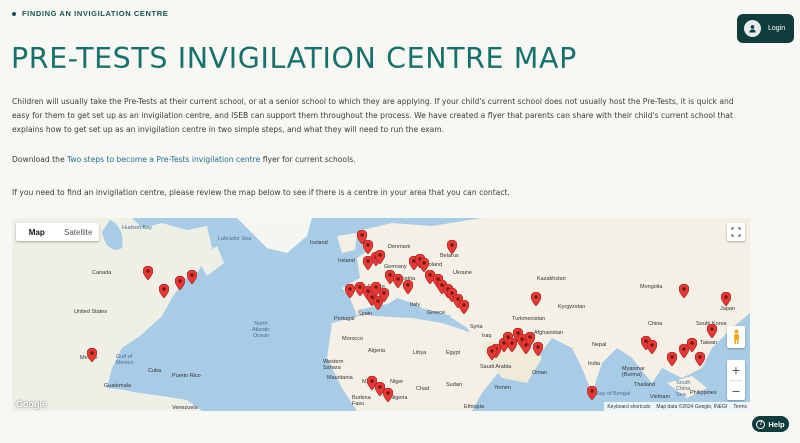  Describe the element at coordinates (436, 313) in the screenshot. I see `map-label: Greece` at that location.